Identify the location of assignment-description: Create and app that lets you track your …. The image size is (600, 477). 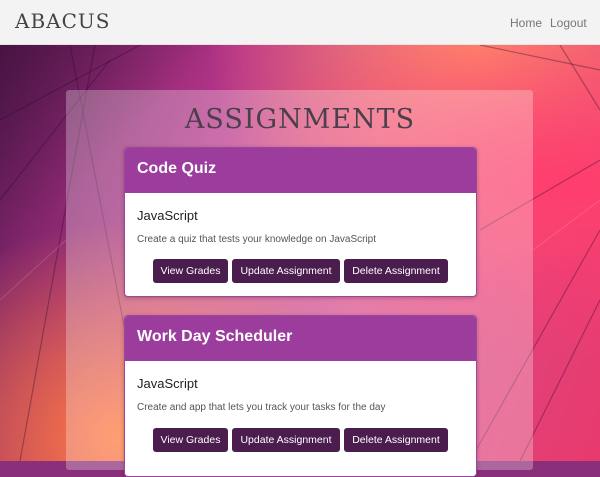
(261, 407).